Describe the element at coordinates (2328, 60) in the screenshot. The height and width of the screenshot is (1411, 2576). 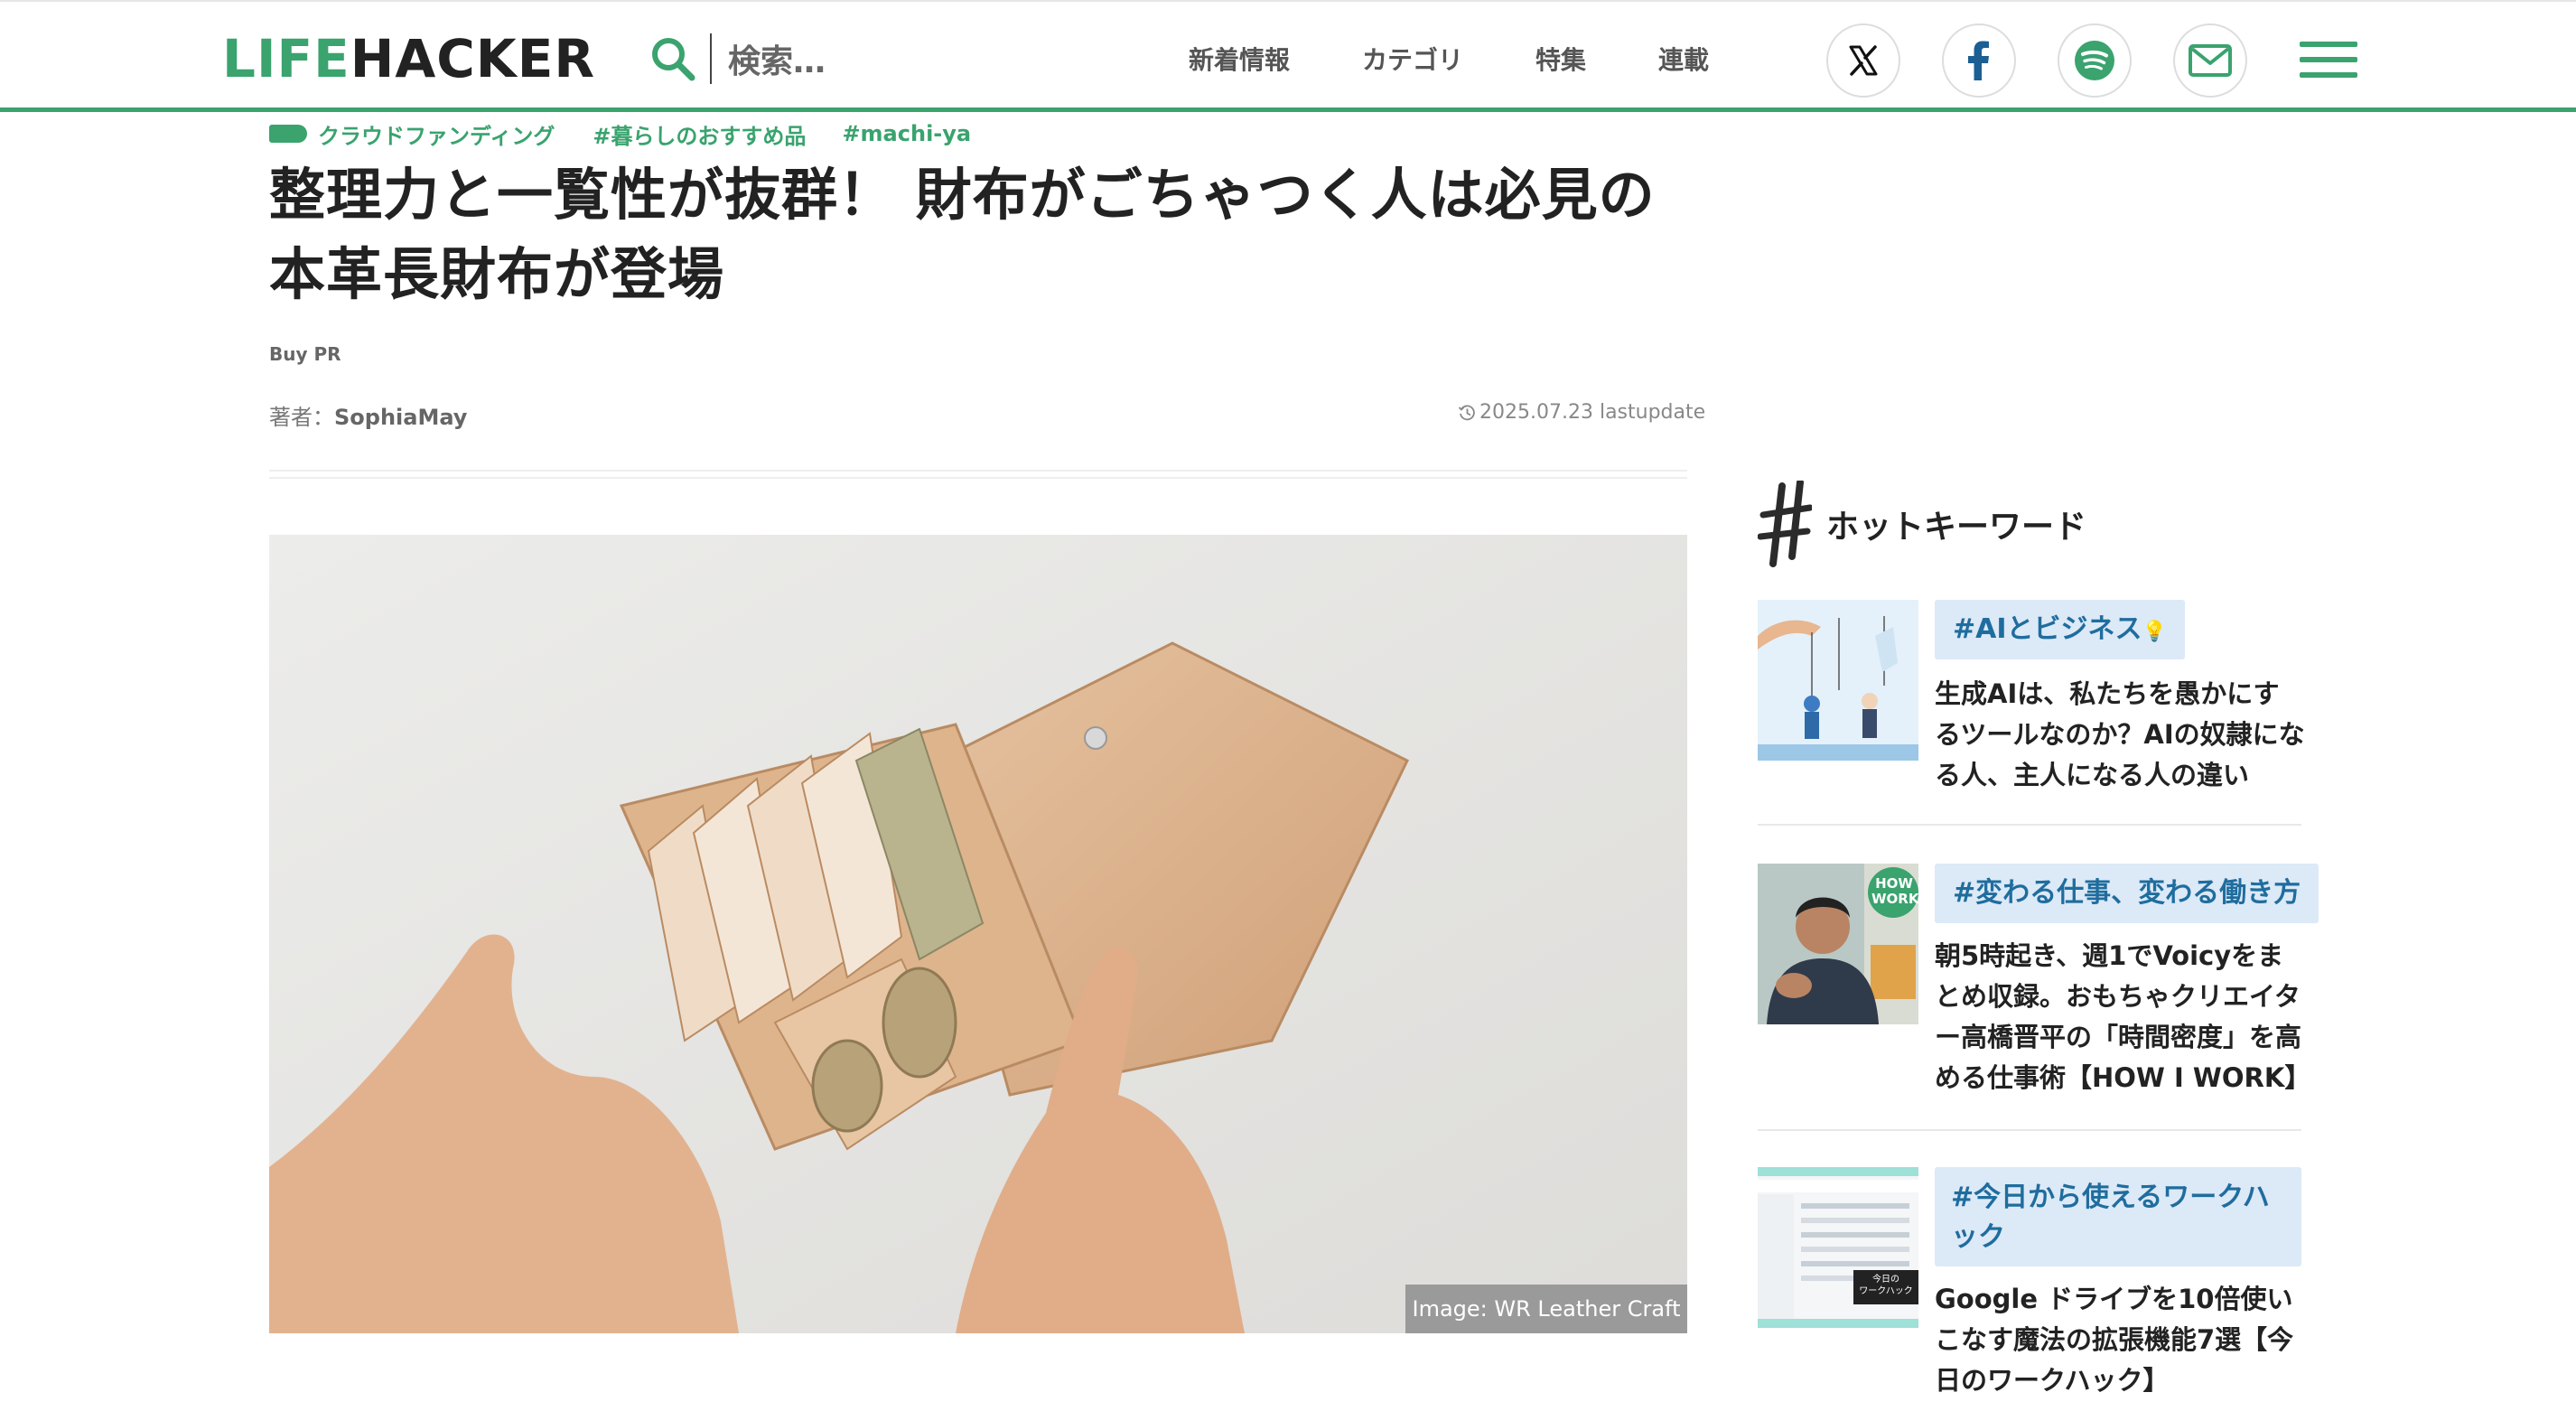
I see `hamburger-menu-icon` at that location.